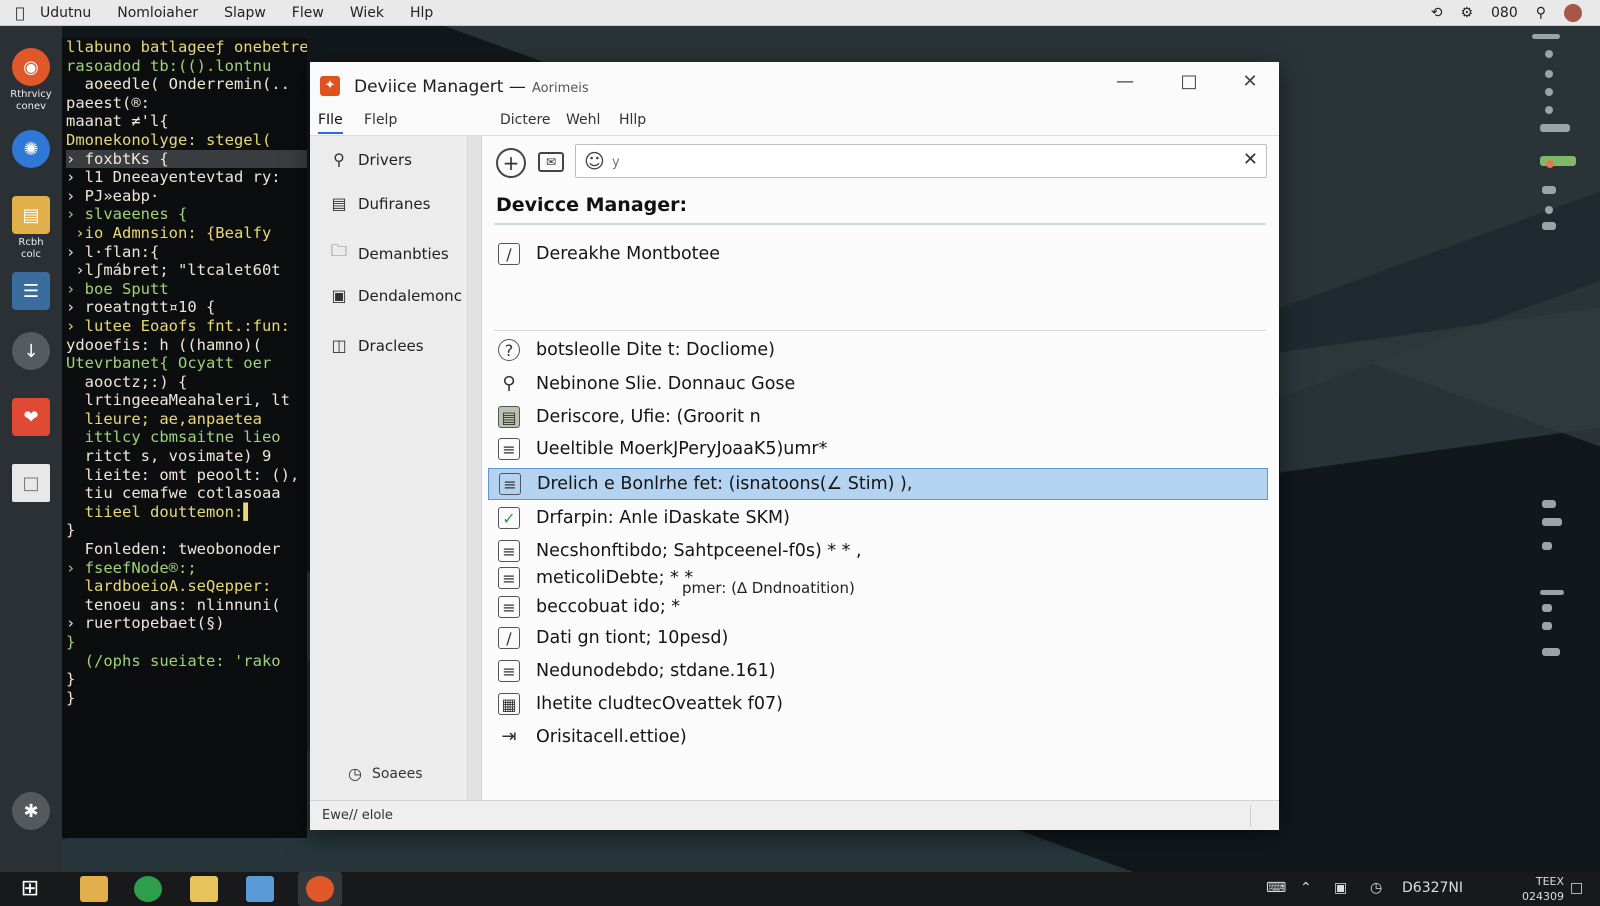  I want to click on device-row-label: Dereakhe Montbotee, so click(628, 254).